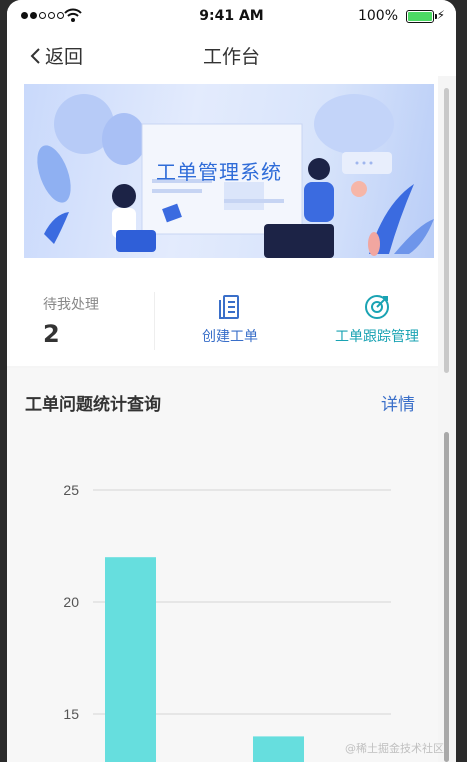 The height and width of the screenshot is (762, 467). Describe the element at coordinates (71, 321) in the screenshot. I see `pending-tasks: 待我处理 2` at that location.